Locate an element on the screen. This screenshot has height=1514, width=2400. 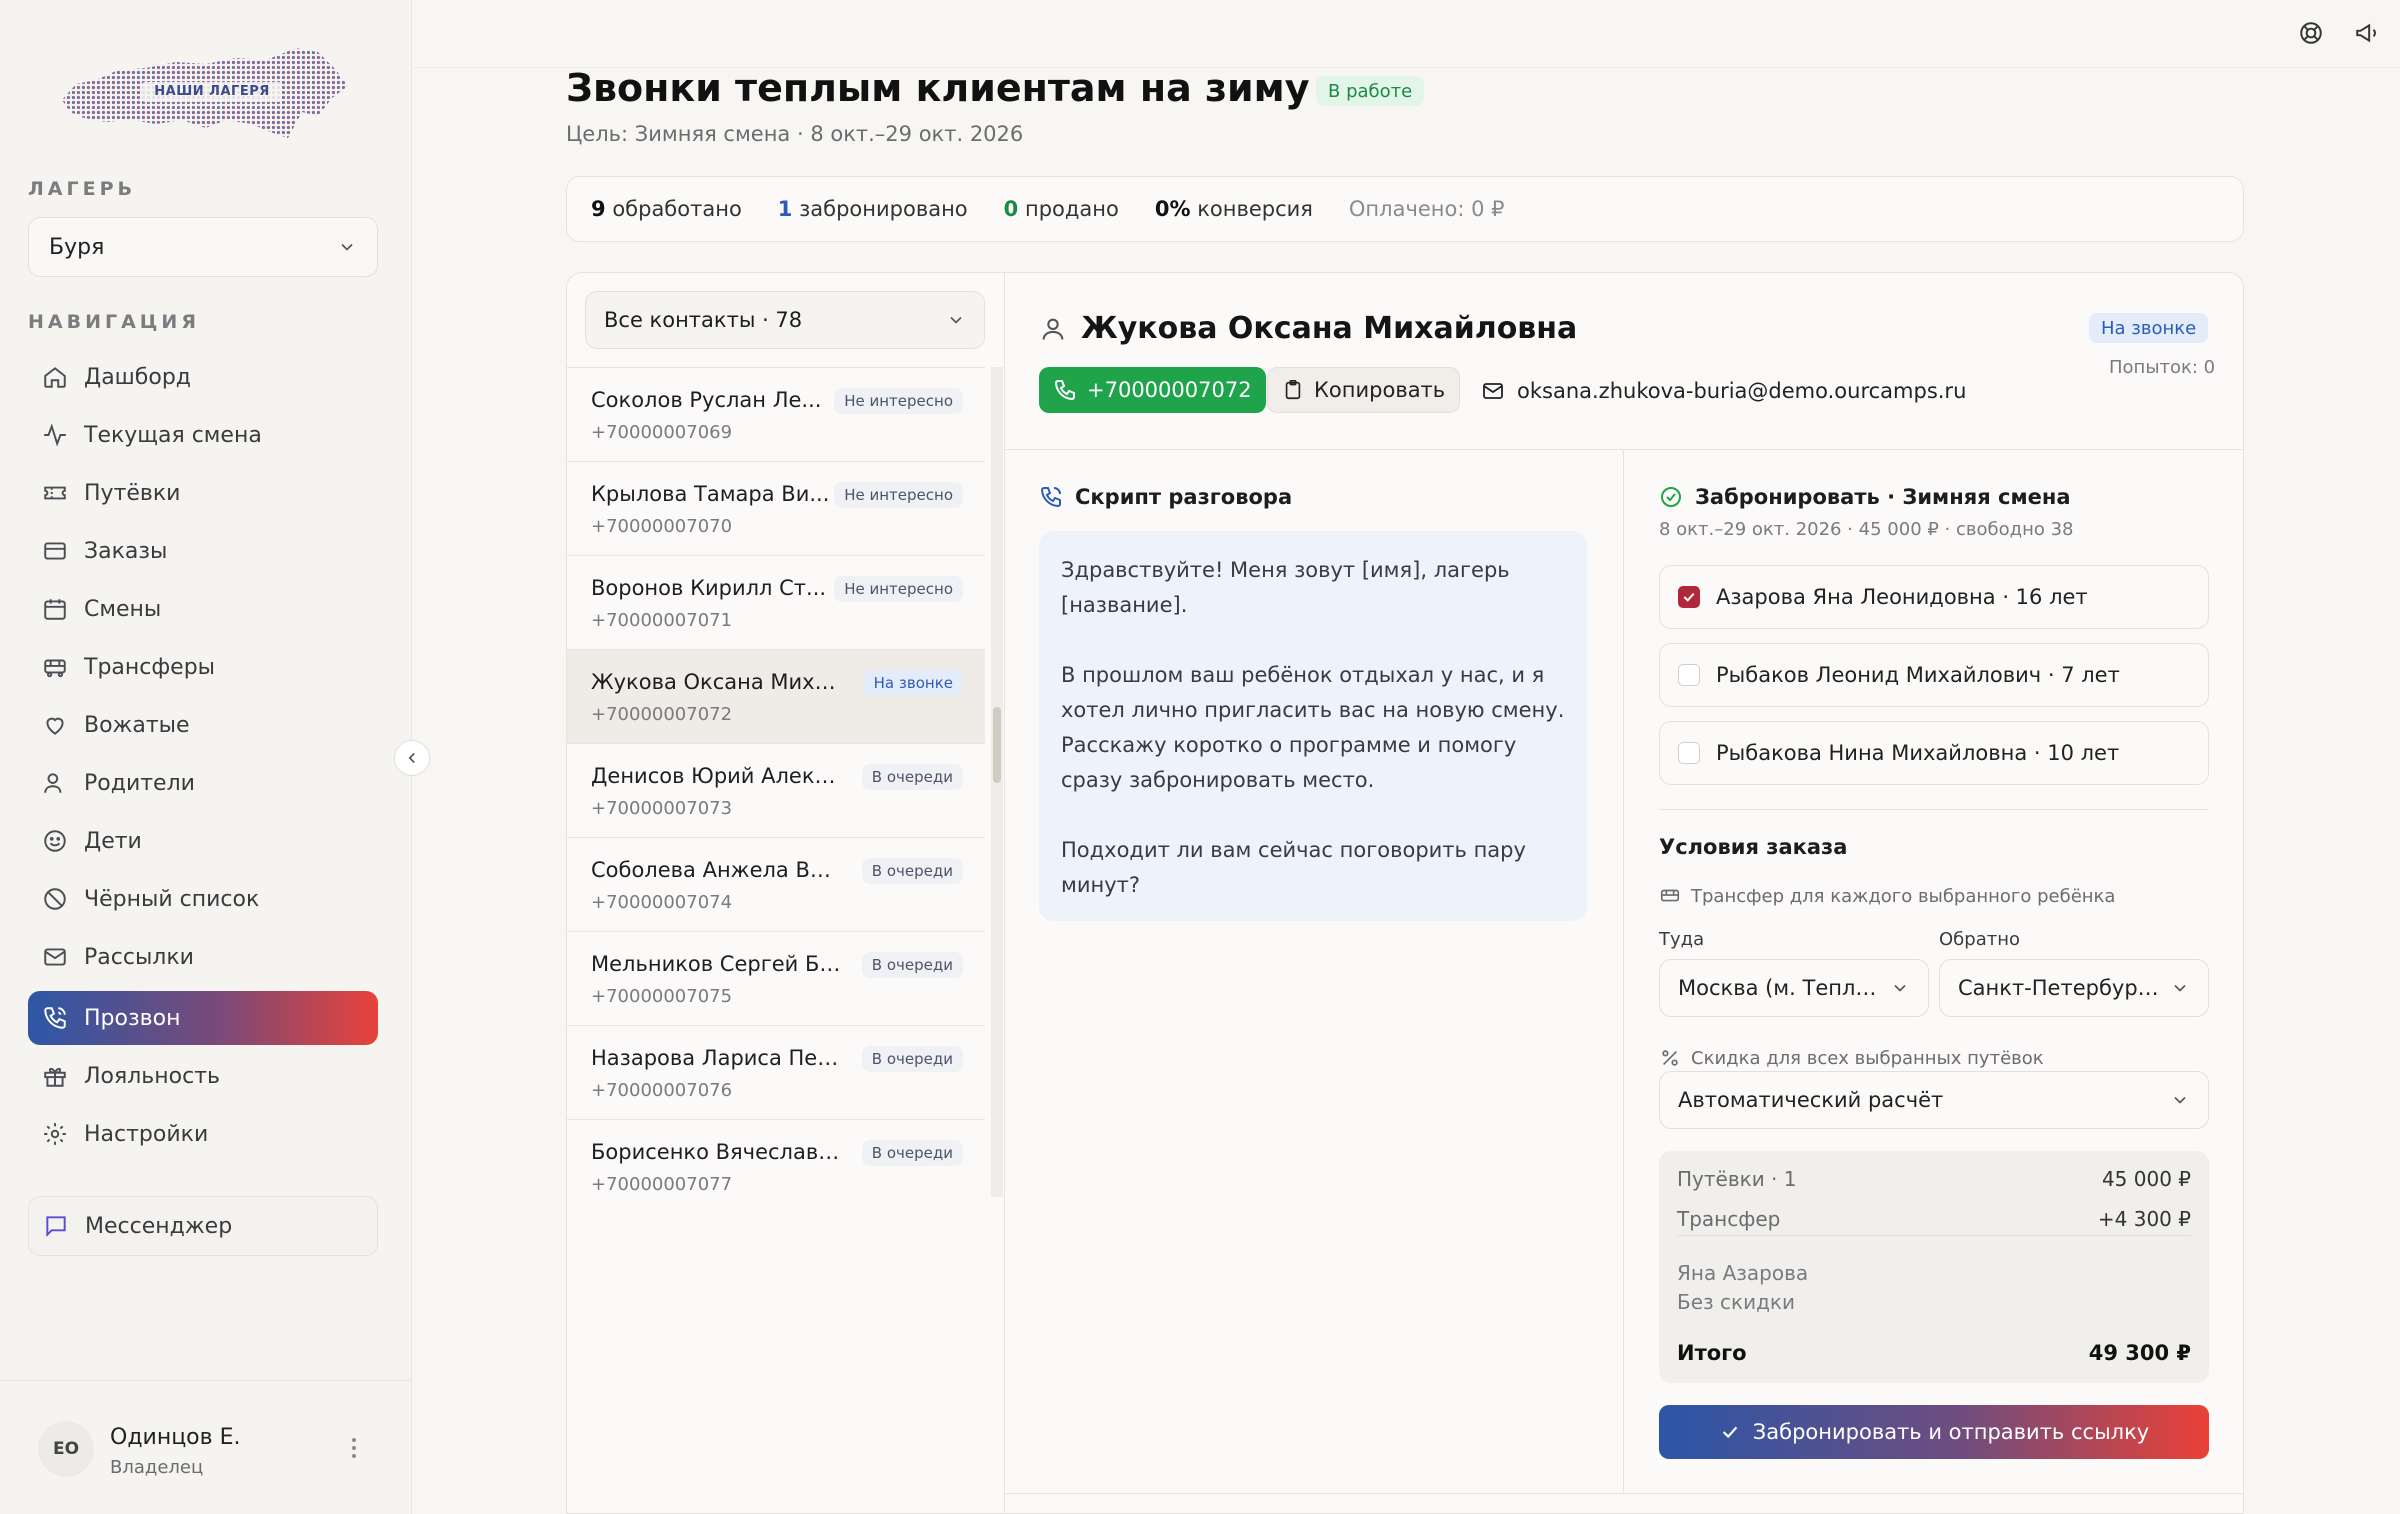
discount-note-text: Скидка для всех выбранных путёвок is located at coordinates (1867, 1058).